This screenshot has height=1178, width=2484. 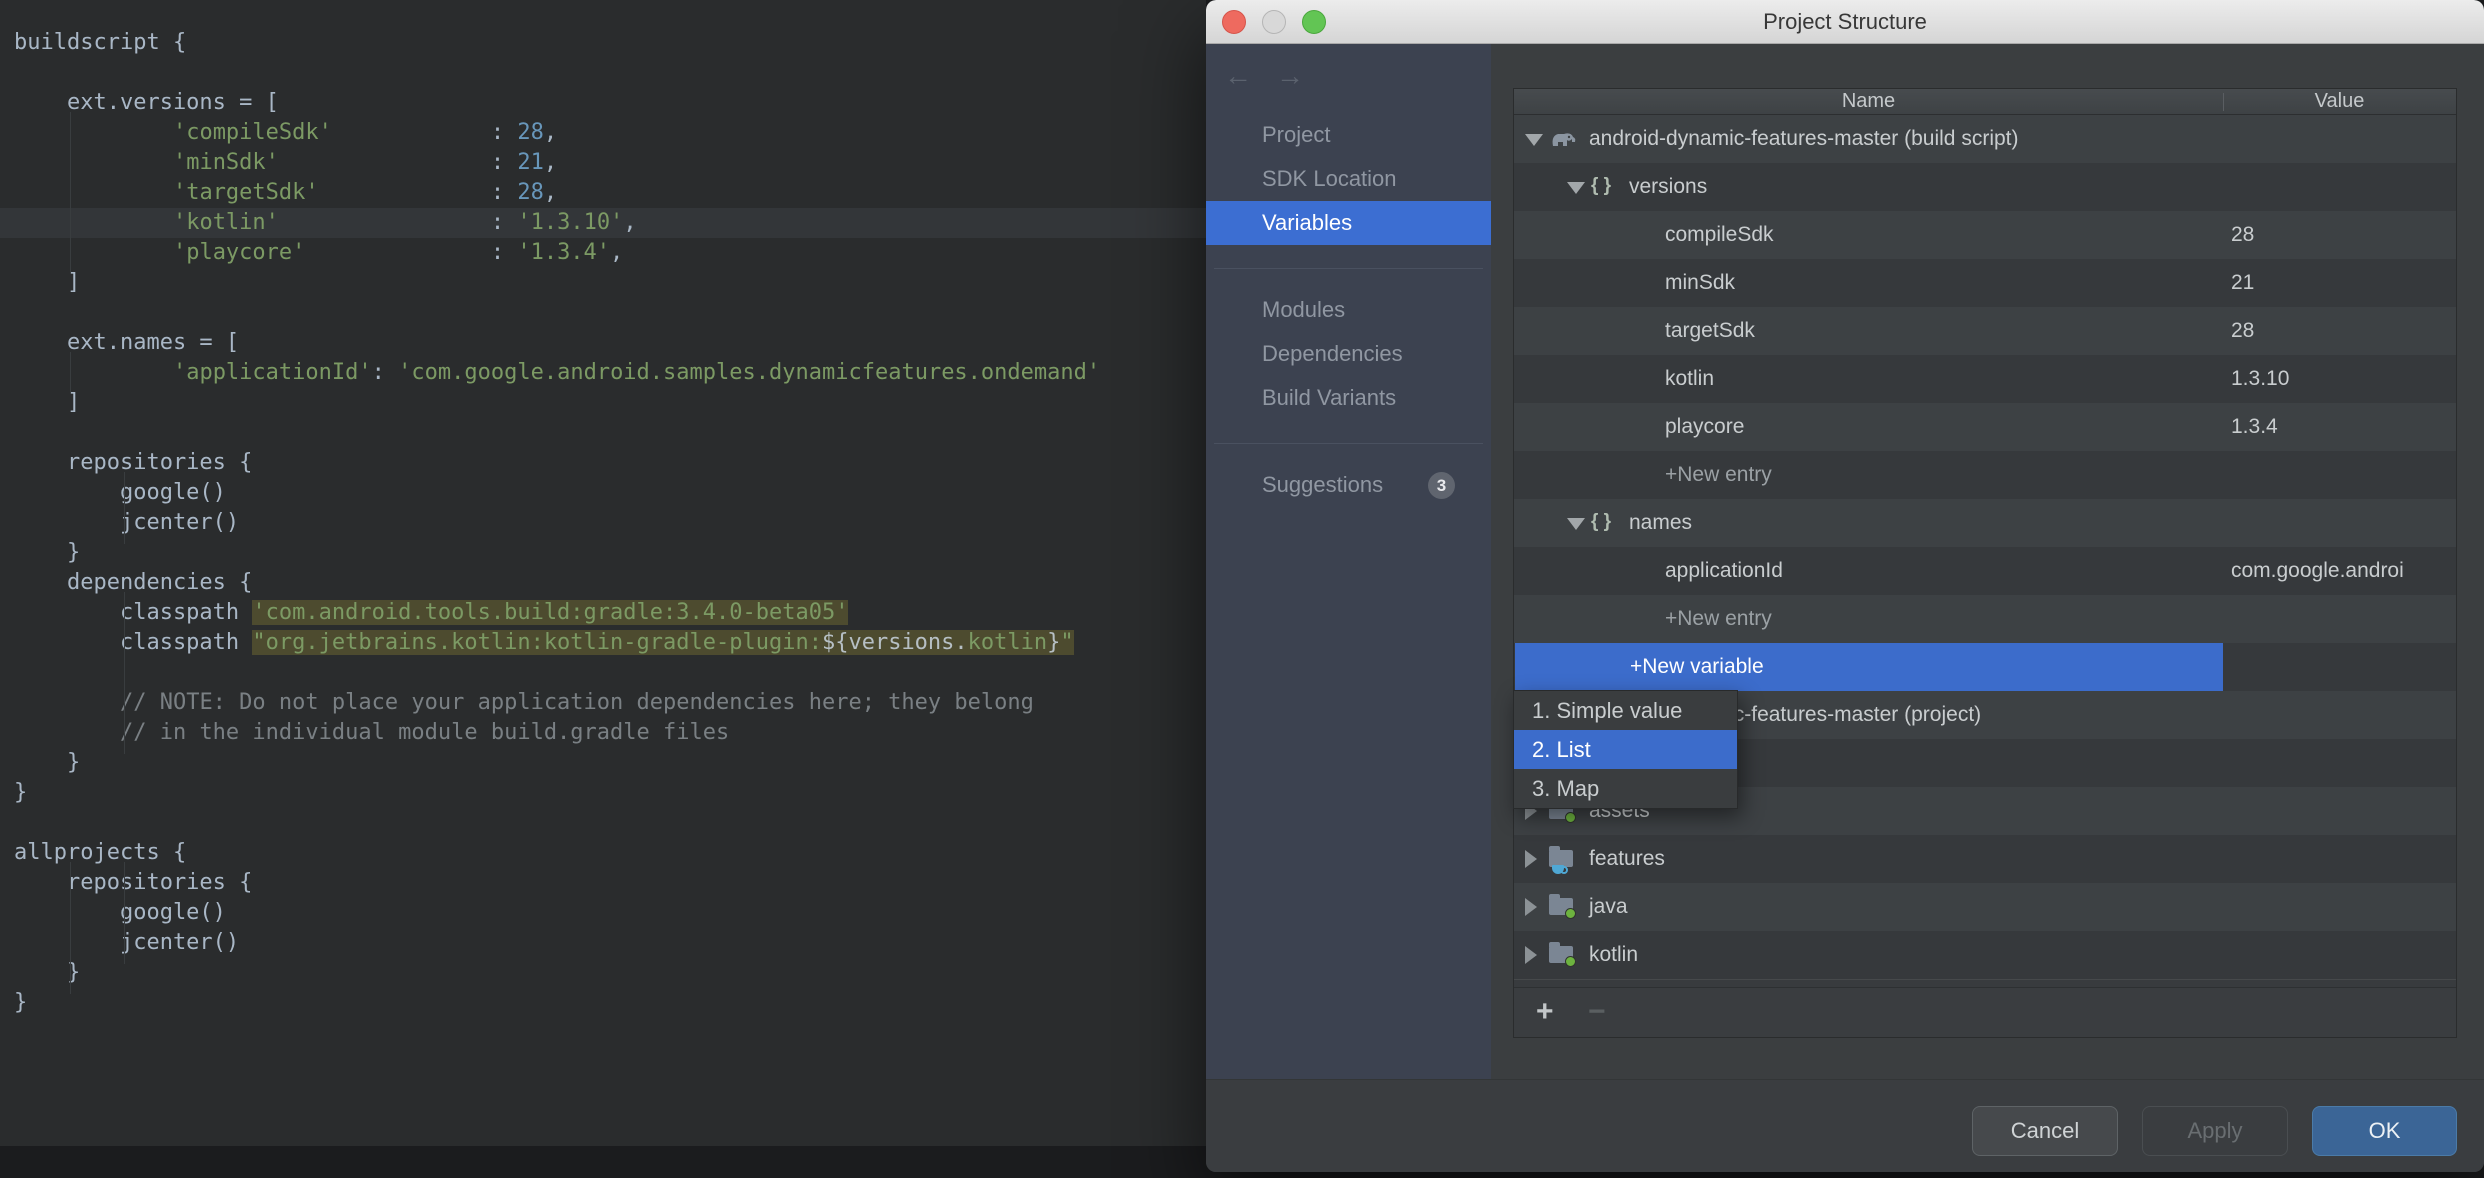 I want to click on table-row-applicationid: applicationId com.google.androi, so click(x=1985, y=571).